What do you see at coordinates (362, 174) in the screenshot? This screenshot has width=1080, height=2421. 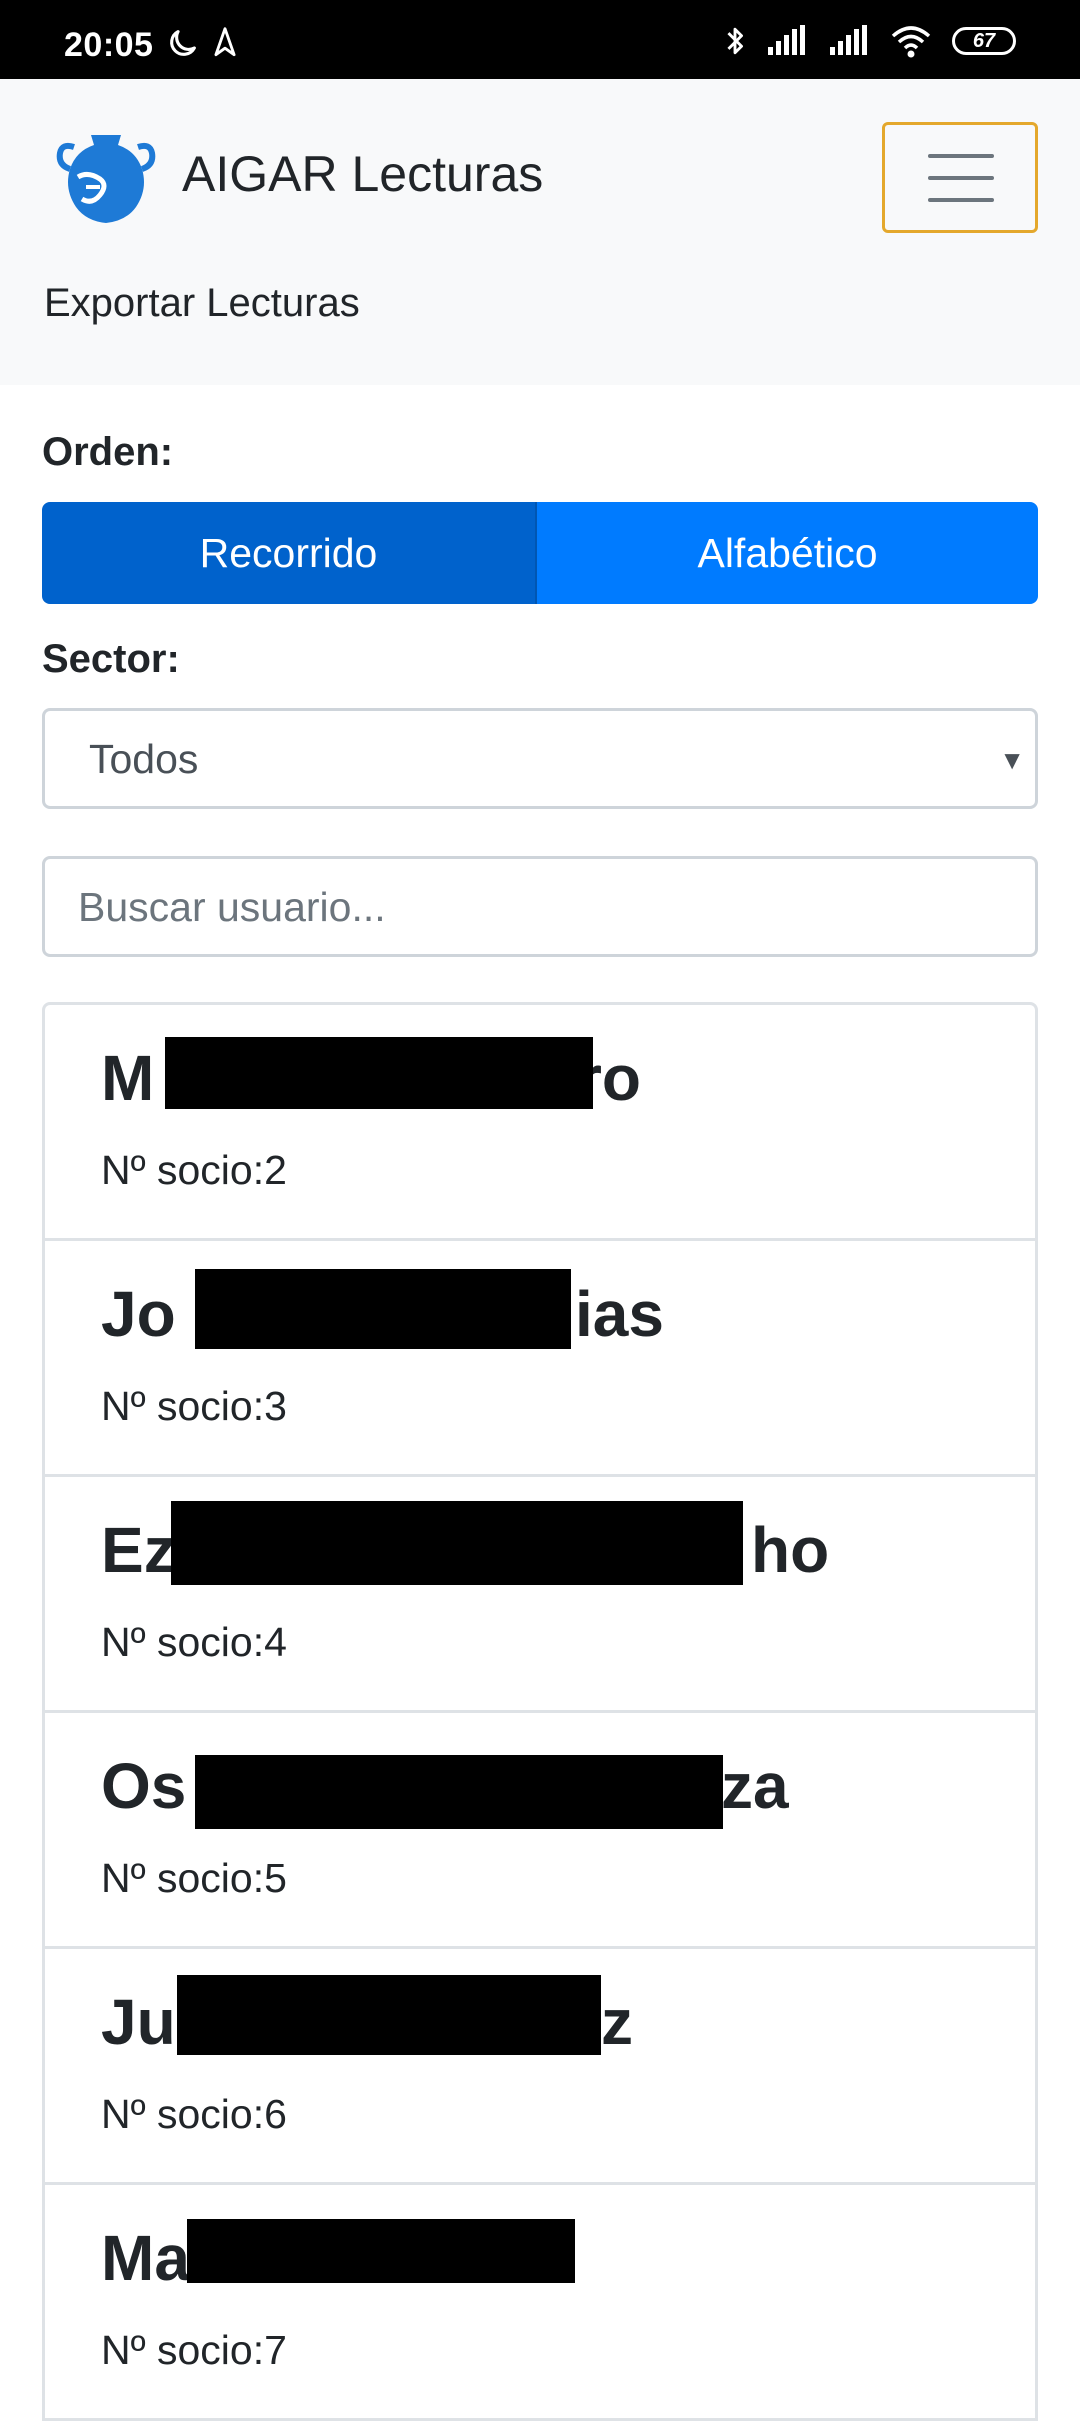 I see `brand-title: AIGAR Lecturas` at bounding box center [362, 174].